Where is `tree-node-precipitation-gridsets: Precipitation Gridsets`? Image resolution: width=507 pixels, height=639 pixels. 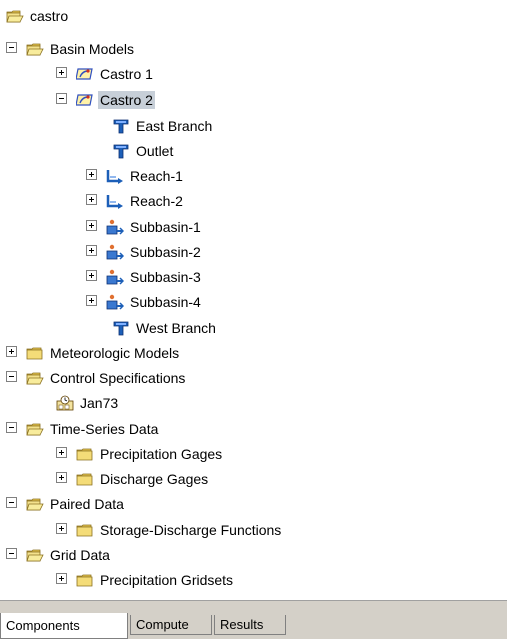
tree-node-precipitation-gridsets: Precipitation Gridsets is located at coordinates (155, 580).